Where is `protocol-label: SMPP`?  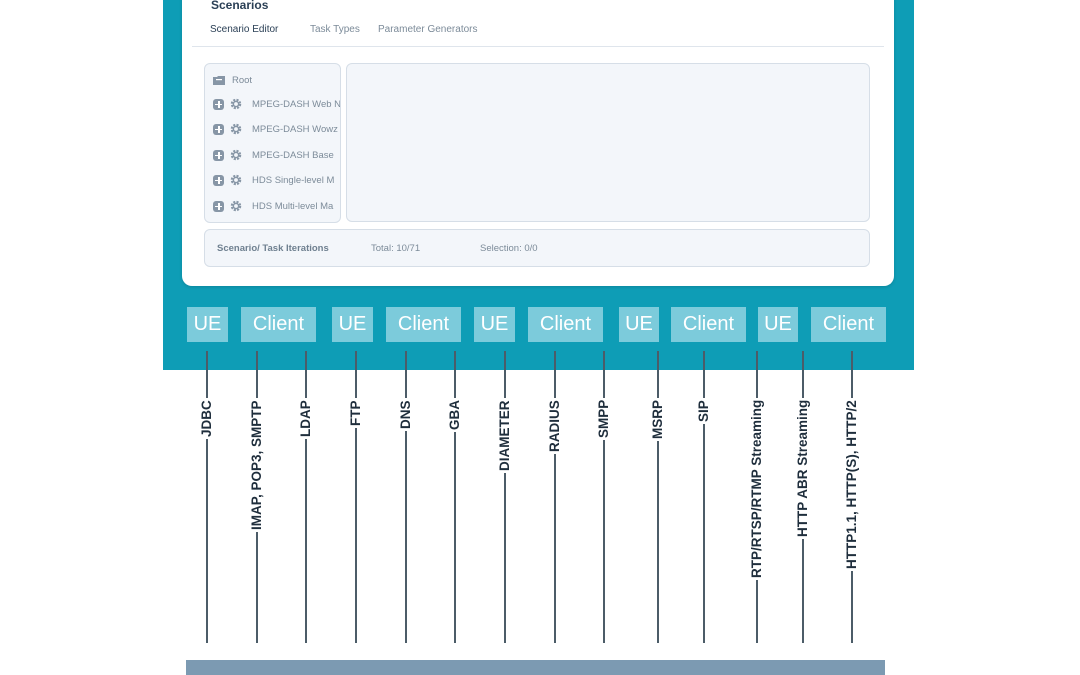 protocol-label: SMPP is located at coordinates (604, 418).